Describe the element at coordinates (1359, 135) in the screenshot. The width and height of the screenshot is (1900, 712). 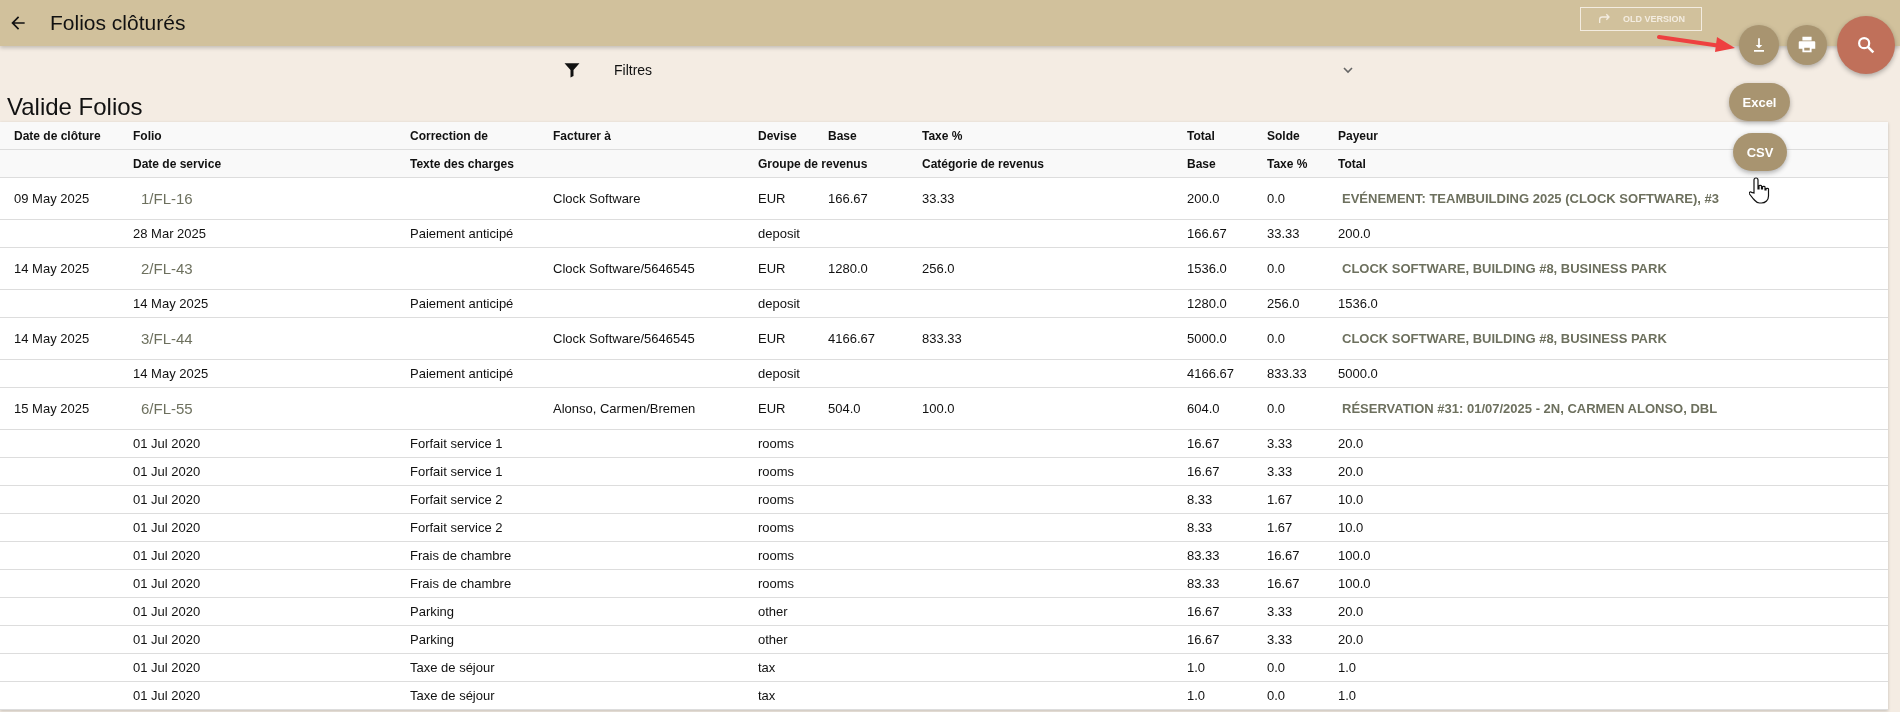
I see `column-header: Payeur` at that location.